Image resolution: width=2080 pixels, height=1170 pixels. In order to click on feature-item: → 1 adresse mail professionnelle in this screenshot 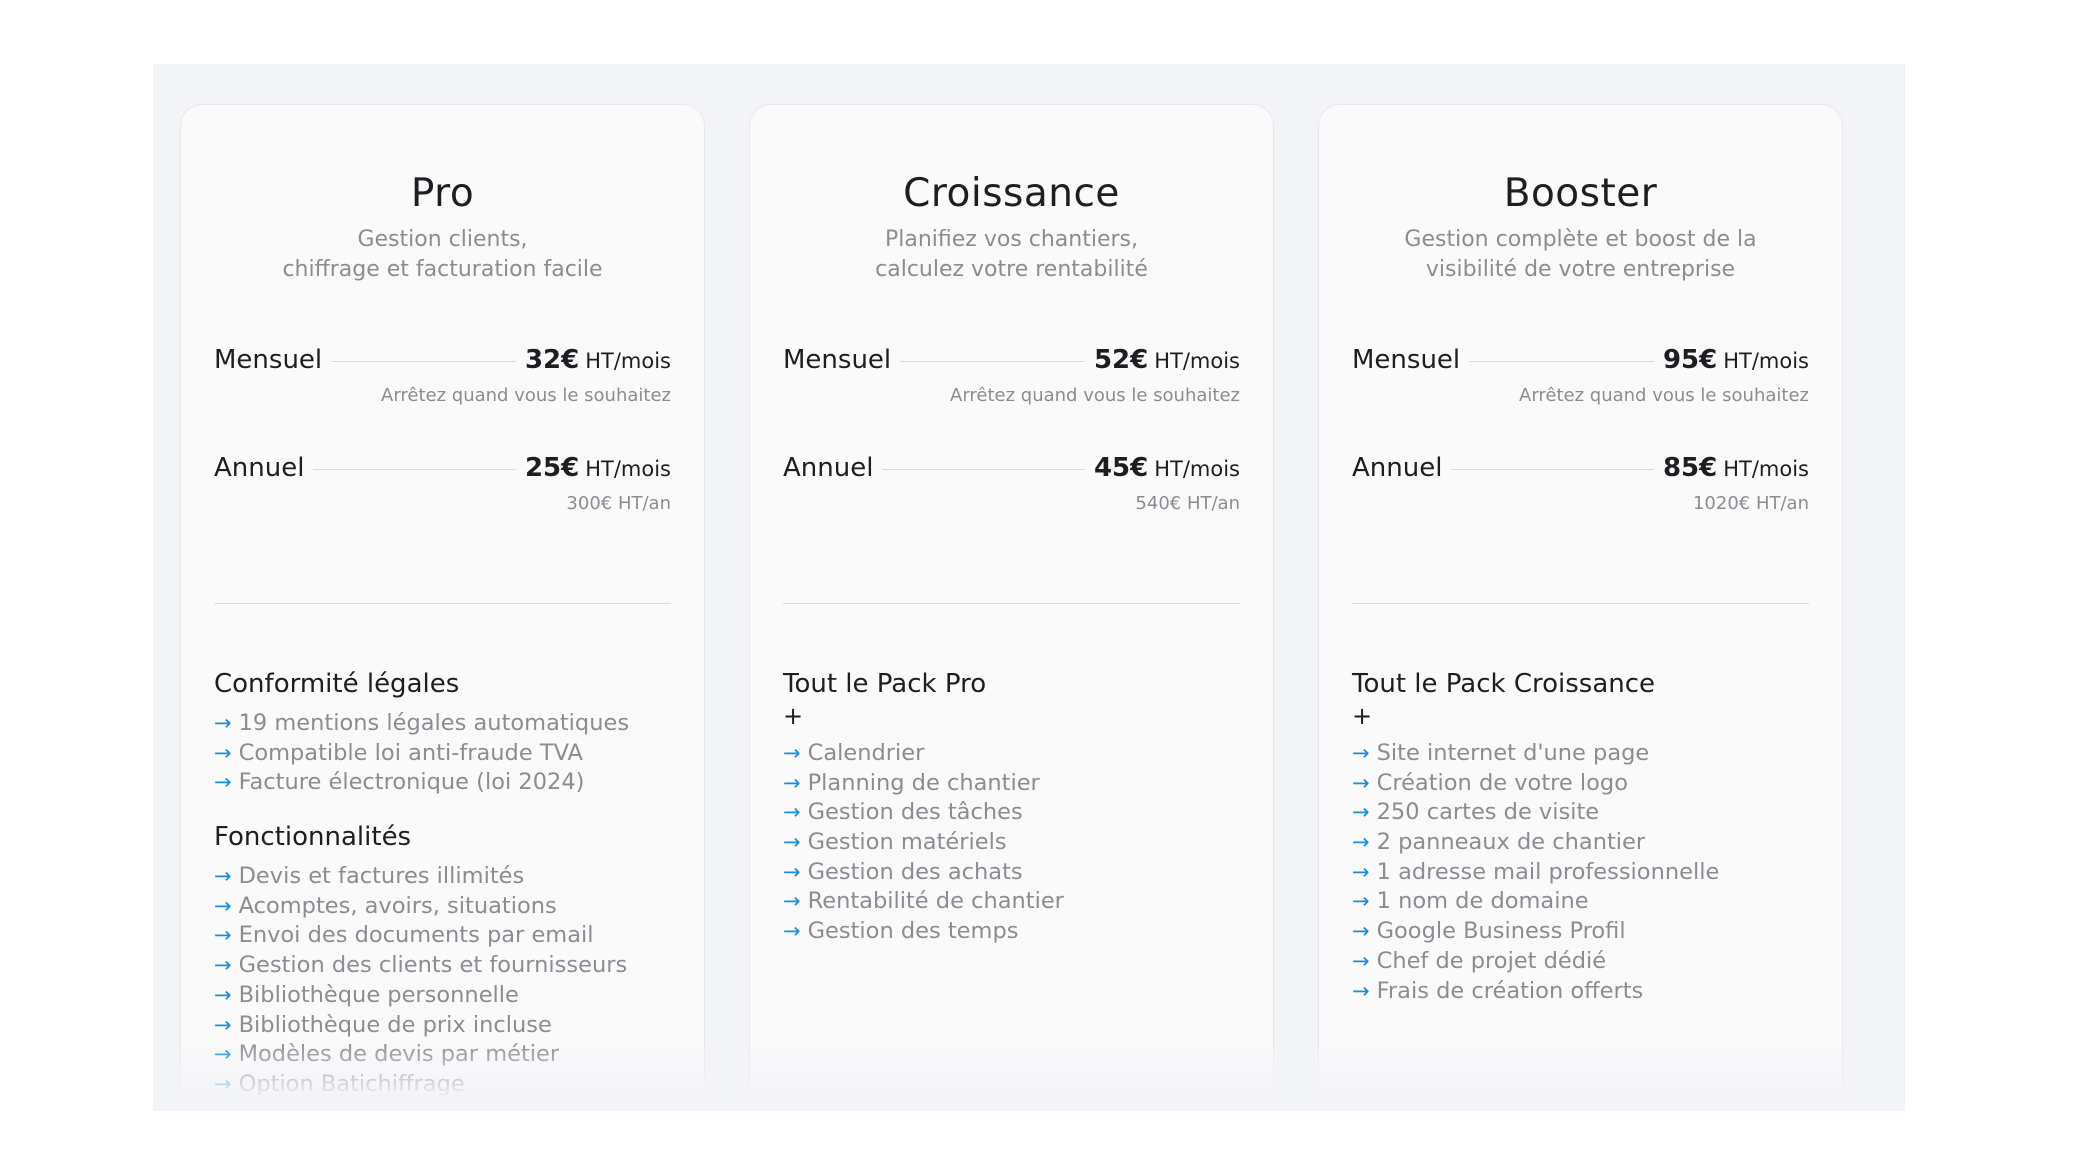, I will do `click(1536, 871)`.